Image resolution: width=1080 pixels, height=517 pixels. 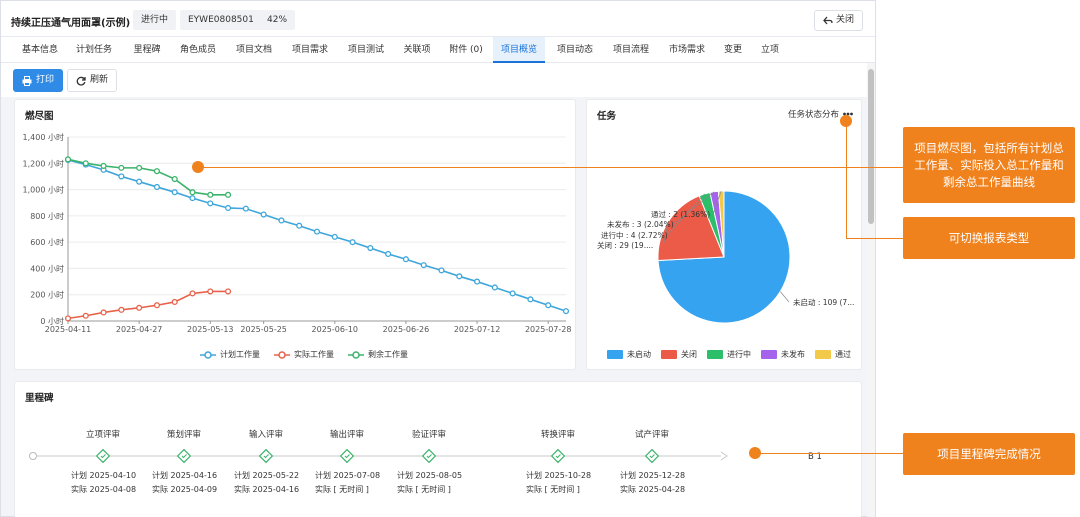 I want to click on tab-basic-info: 基本信息, so click(x=40, y=50).